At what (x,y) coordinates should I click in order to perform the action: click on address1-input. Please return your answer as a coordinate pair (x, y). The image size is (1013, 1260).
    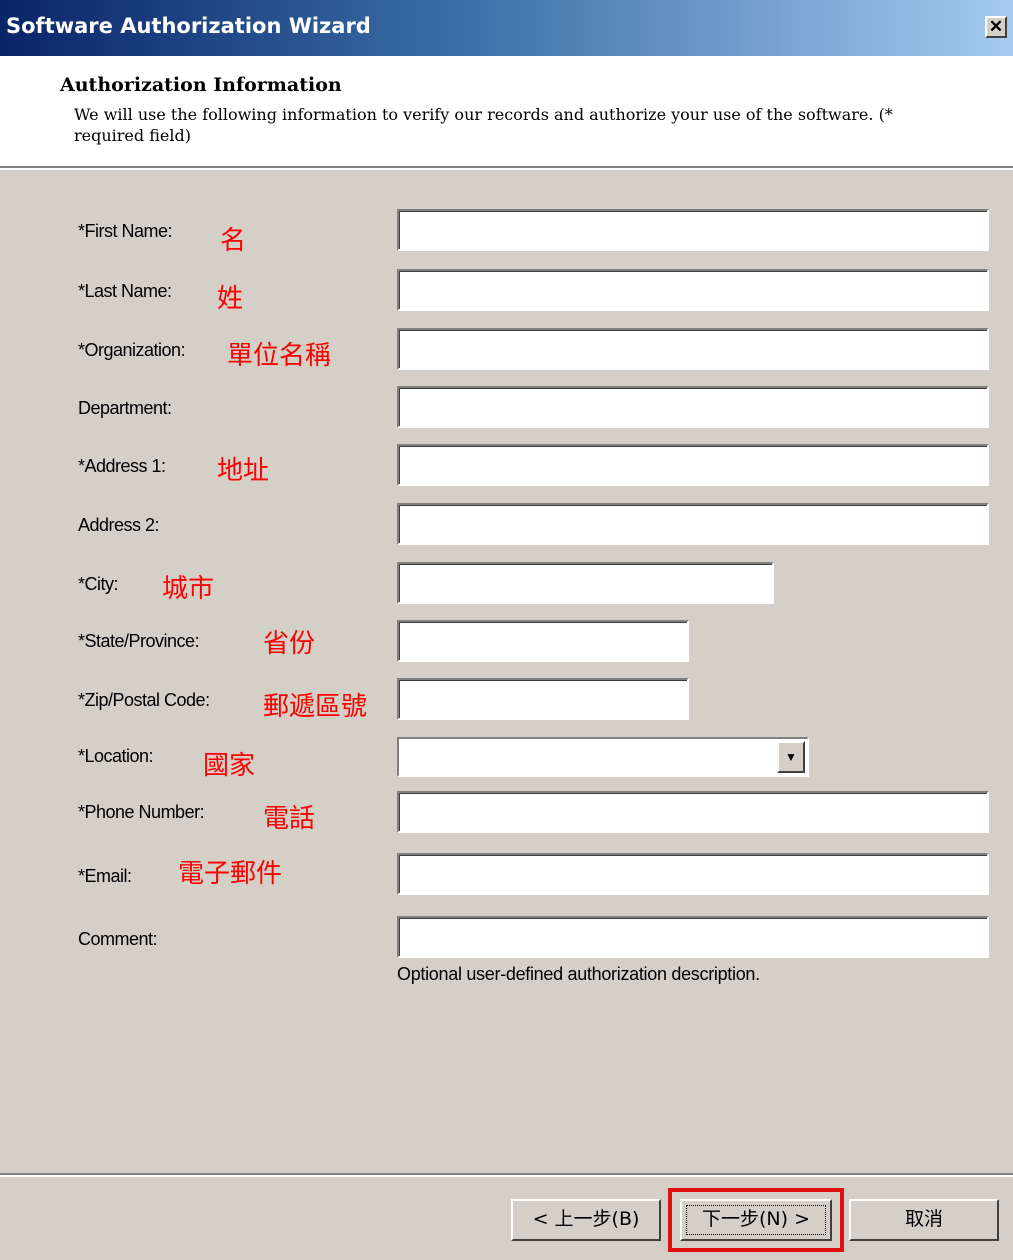
    Looking at the image, I should click on (693, 465).